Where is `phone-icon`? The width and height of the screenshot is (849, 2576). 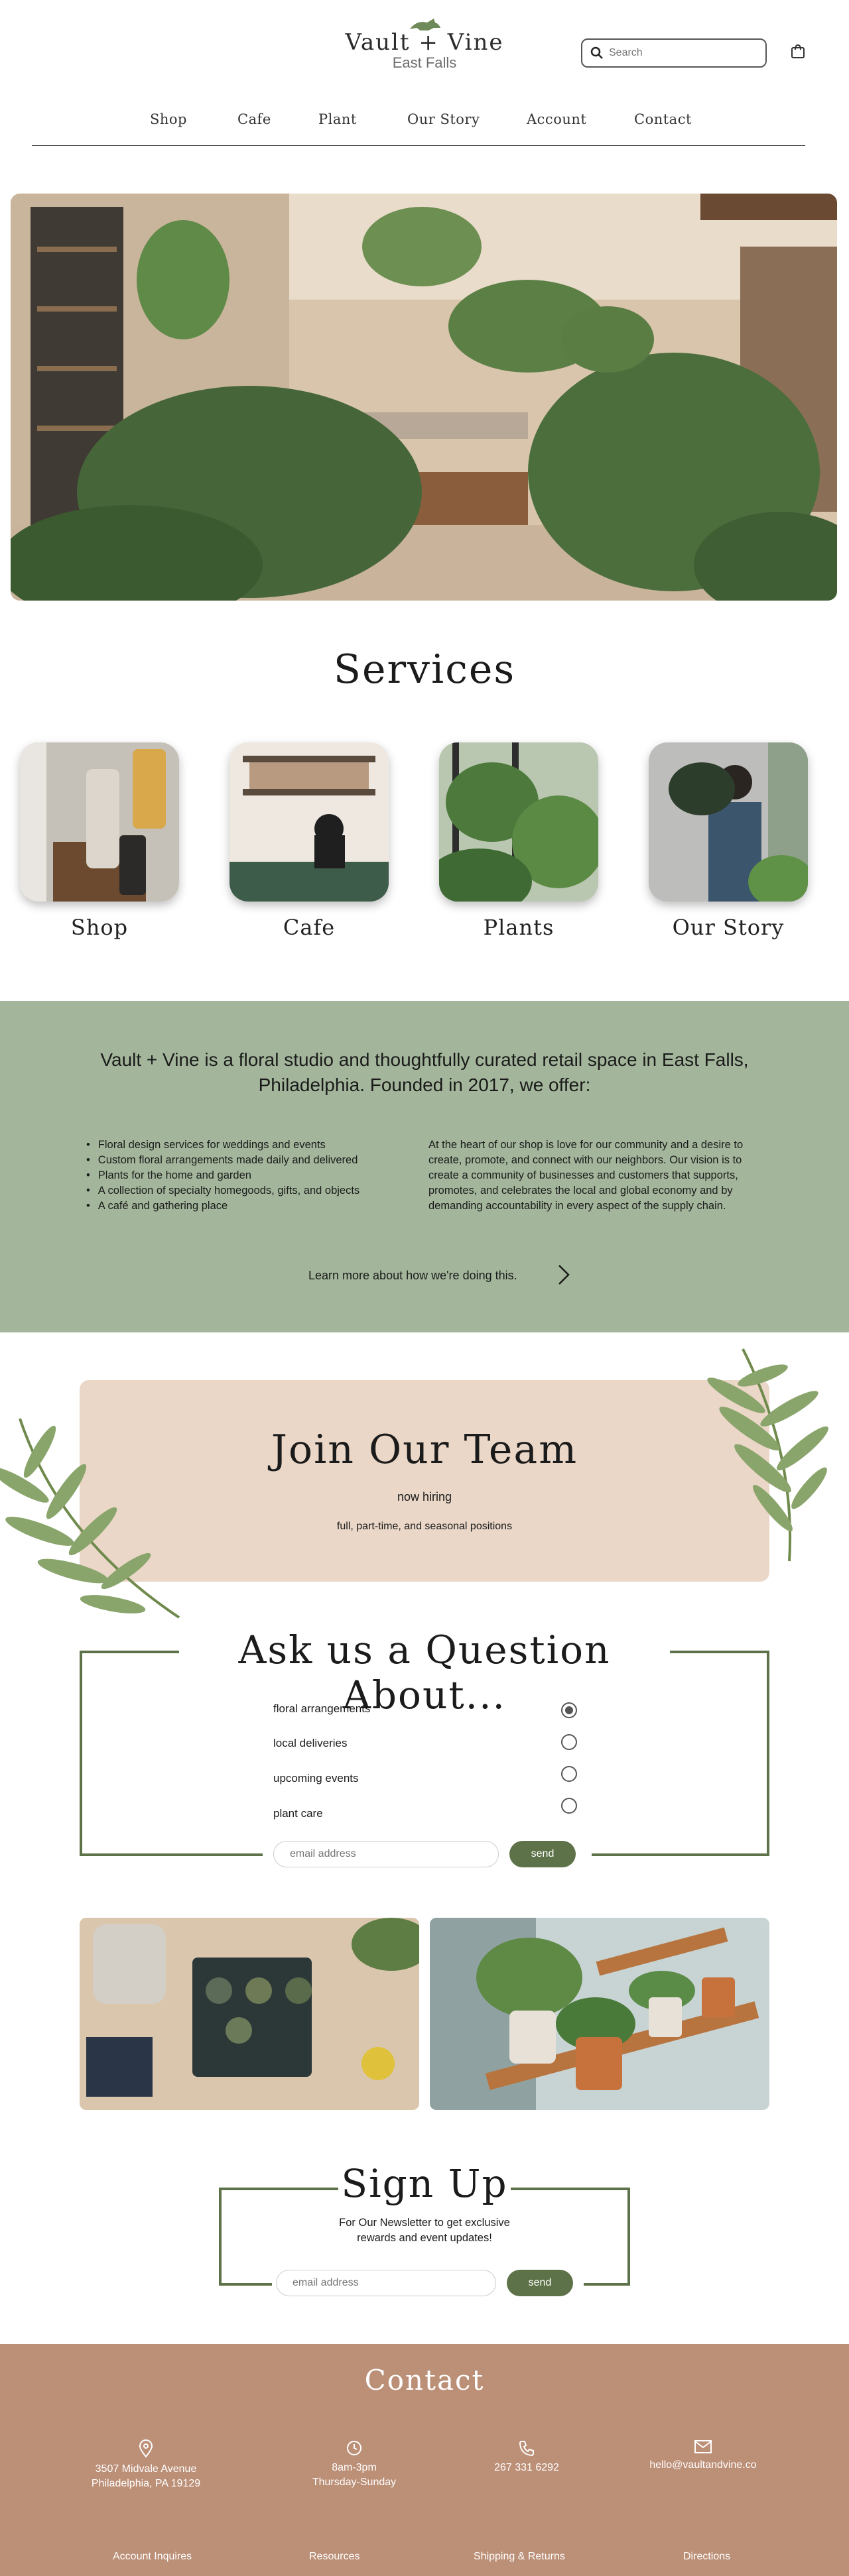 phone-icon is located at coordinates (527, 2449).